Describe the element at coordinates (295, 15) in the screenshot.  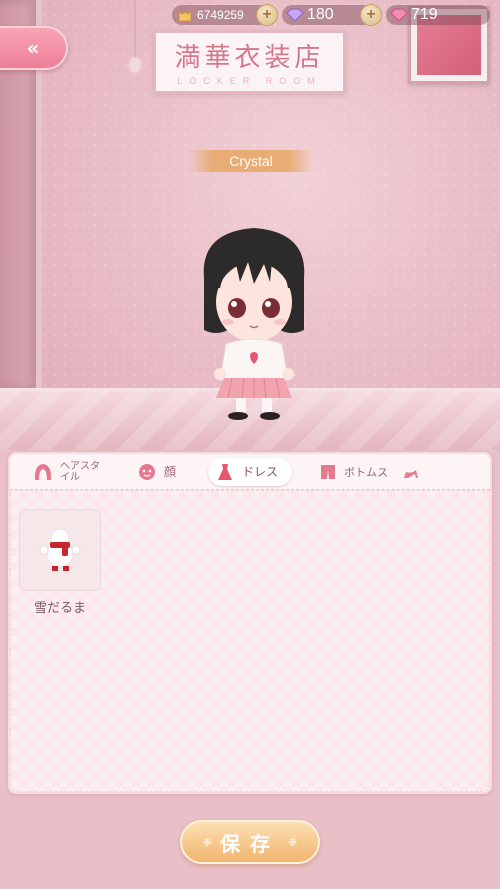
I see `purple-gem-icon` at that location.